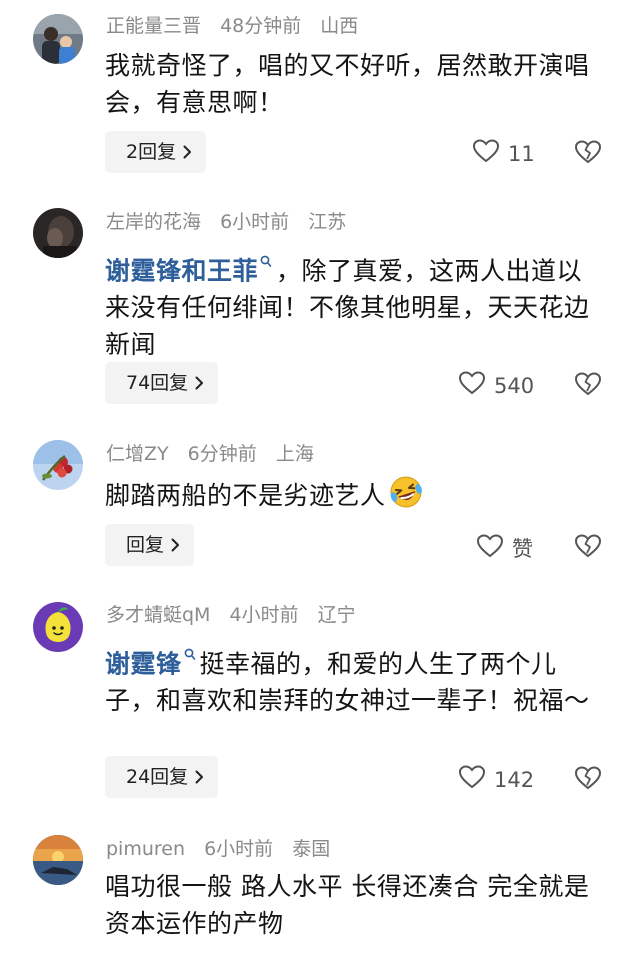 The height and width of the screenshot is (955, 640). What do you see at coordinates (406, 497) in the screenshot?
I see `laughing-crying-emoji-icon` at bounding box center [406, 497].